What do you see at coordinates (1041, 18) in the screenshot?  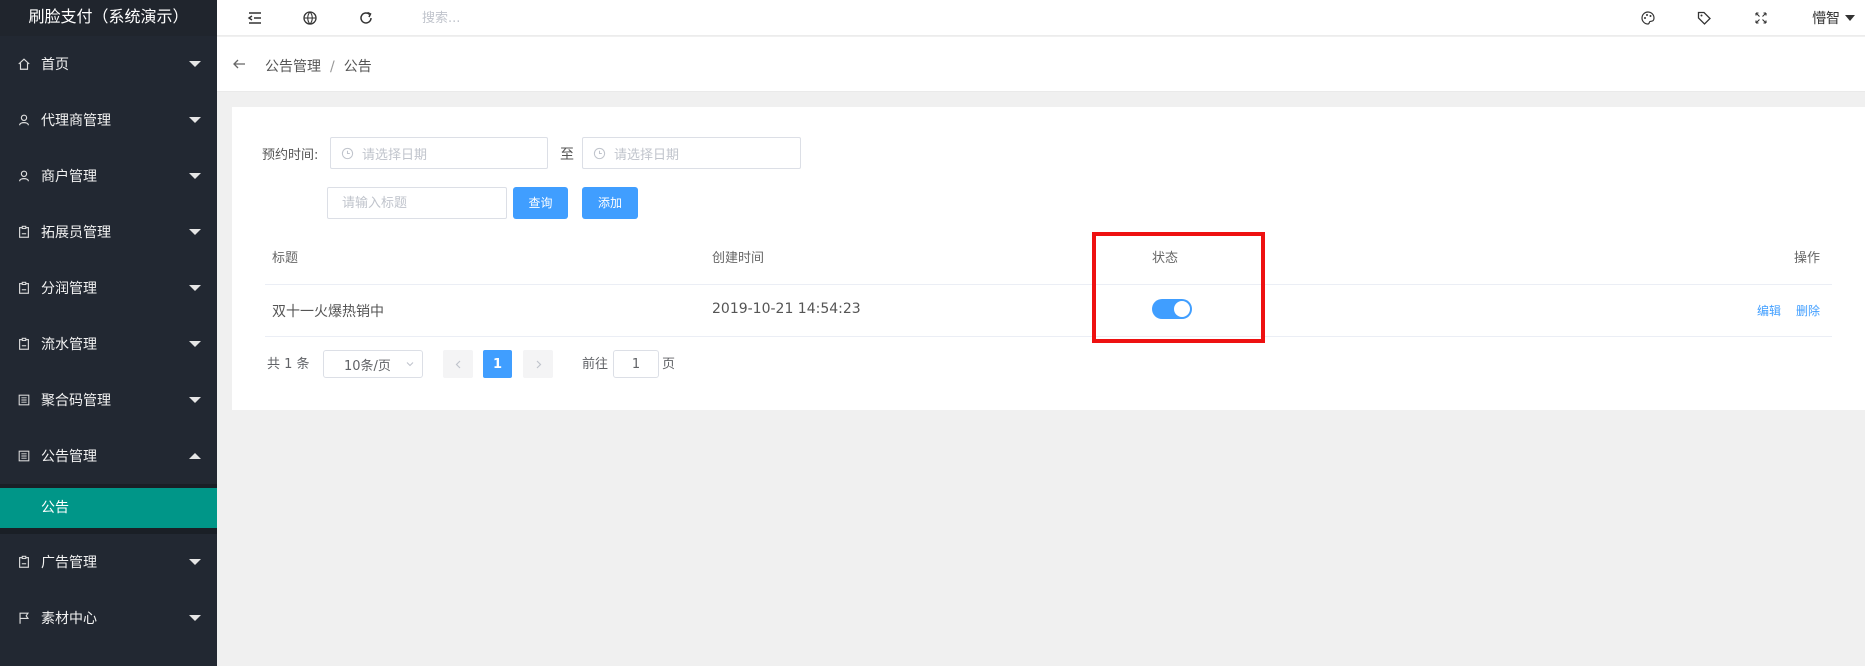 I see `top-header: 懵智` at bounding box center [1041, 18].